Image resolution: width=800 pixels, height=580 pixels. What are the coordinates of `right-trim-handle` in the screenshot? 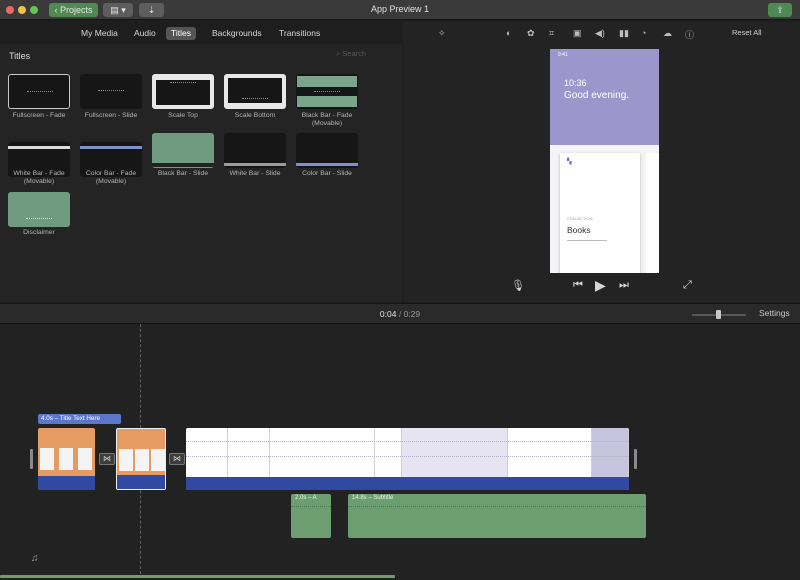 It's located at (635, 459).